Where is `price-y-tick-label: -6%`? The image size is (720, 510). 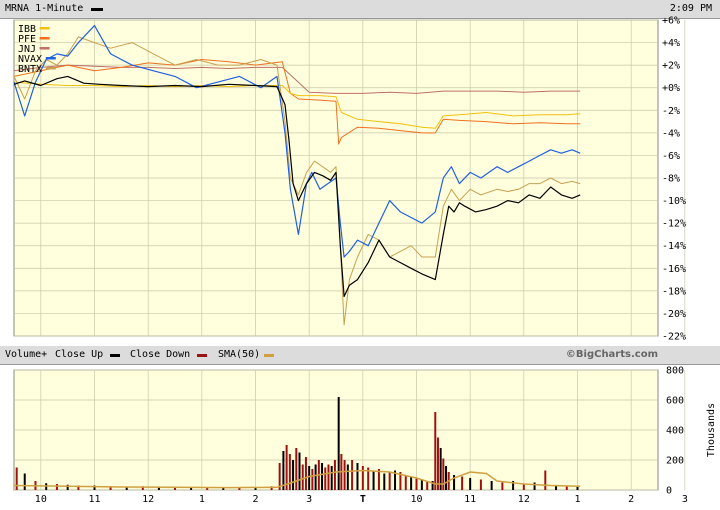
price-y-tick-label: -6% is located at coordinates (671, 156).